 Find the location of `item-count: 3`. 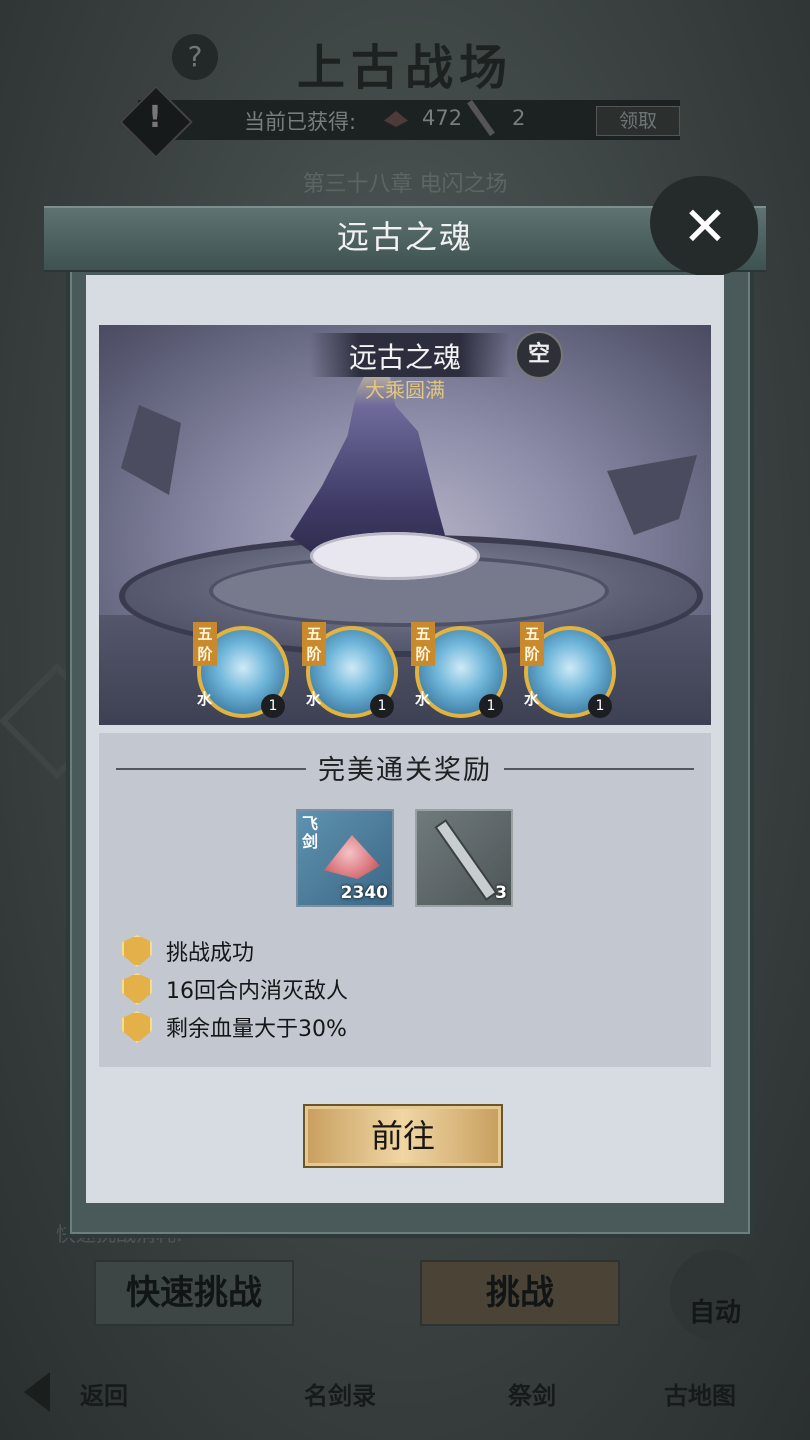

item-count: 3 is located at coordinates (501, 893).